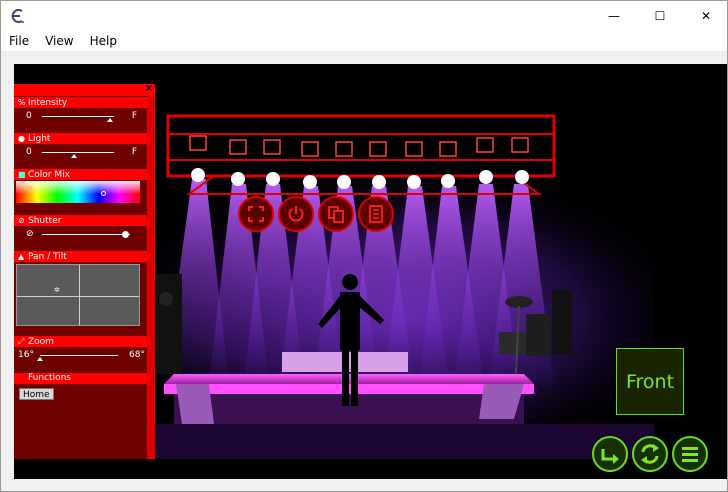  Describe the element at coordinates (125, 234) in the screenshot. I see `shutter-thumb` at that location.